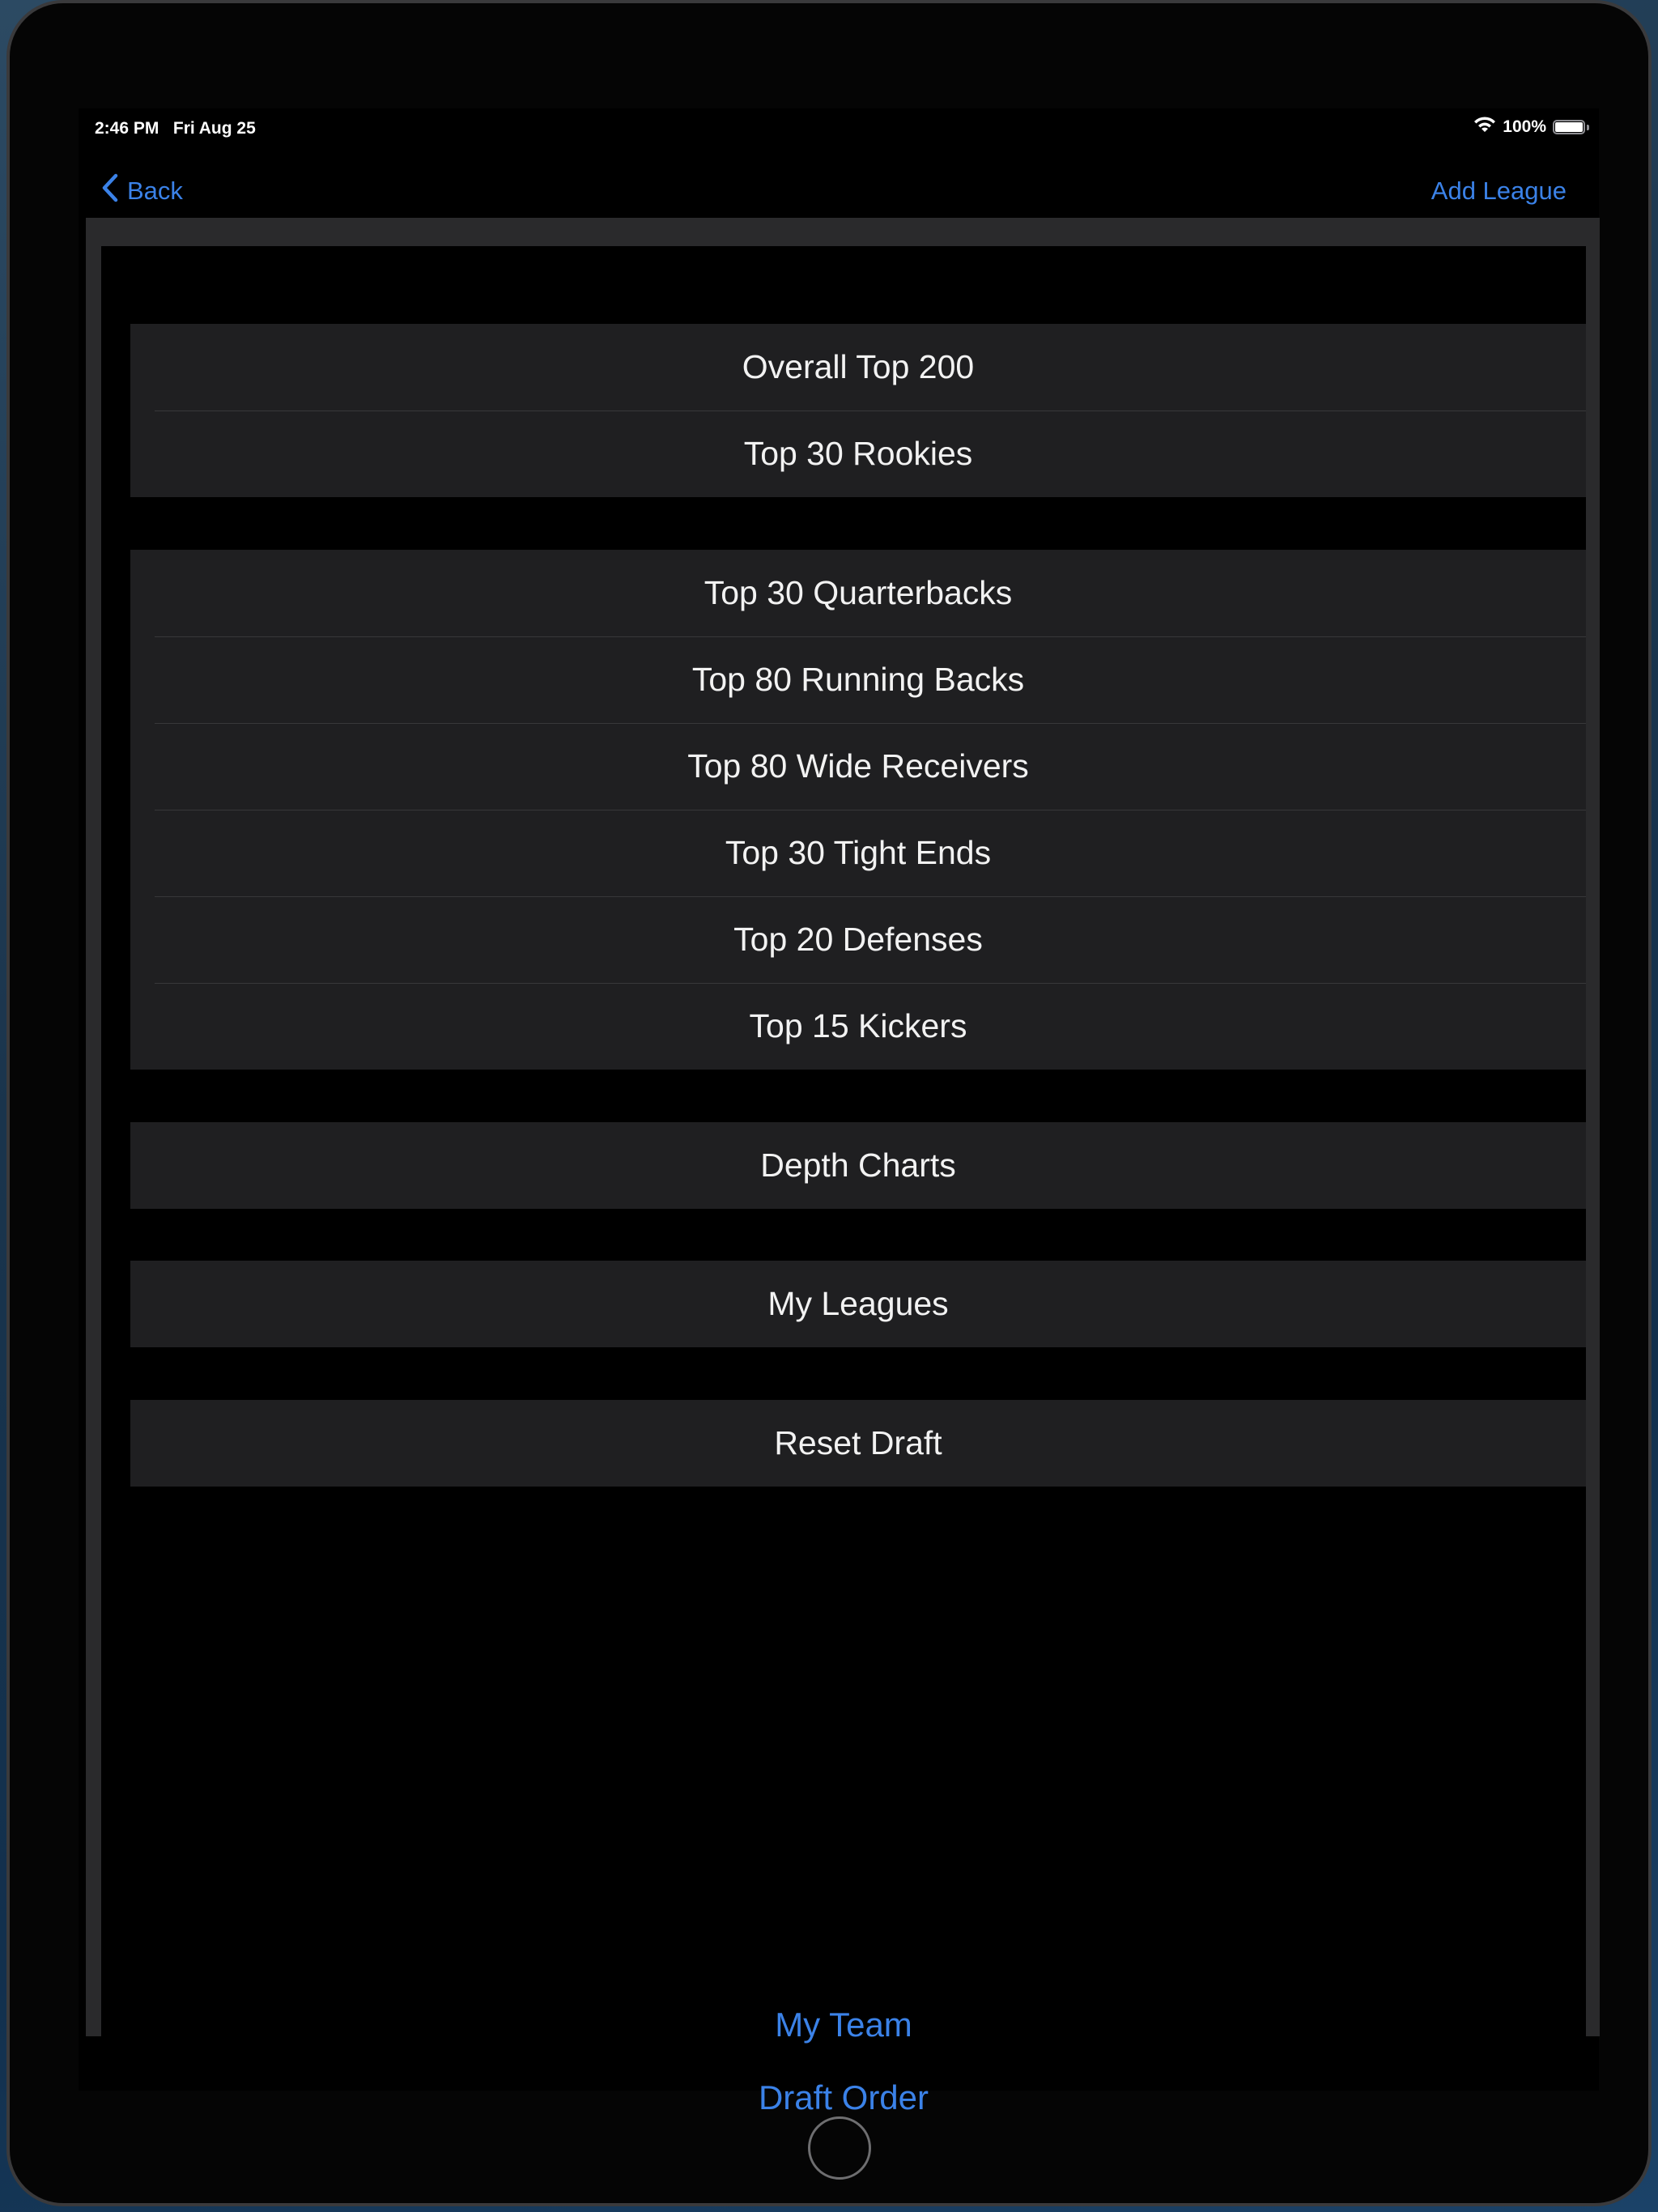 The height and width of the screenshot is (2212, 1658). I want to click on wifi-icon, so click(1484, 127).